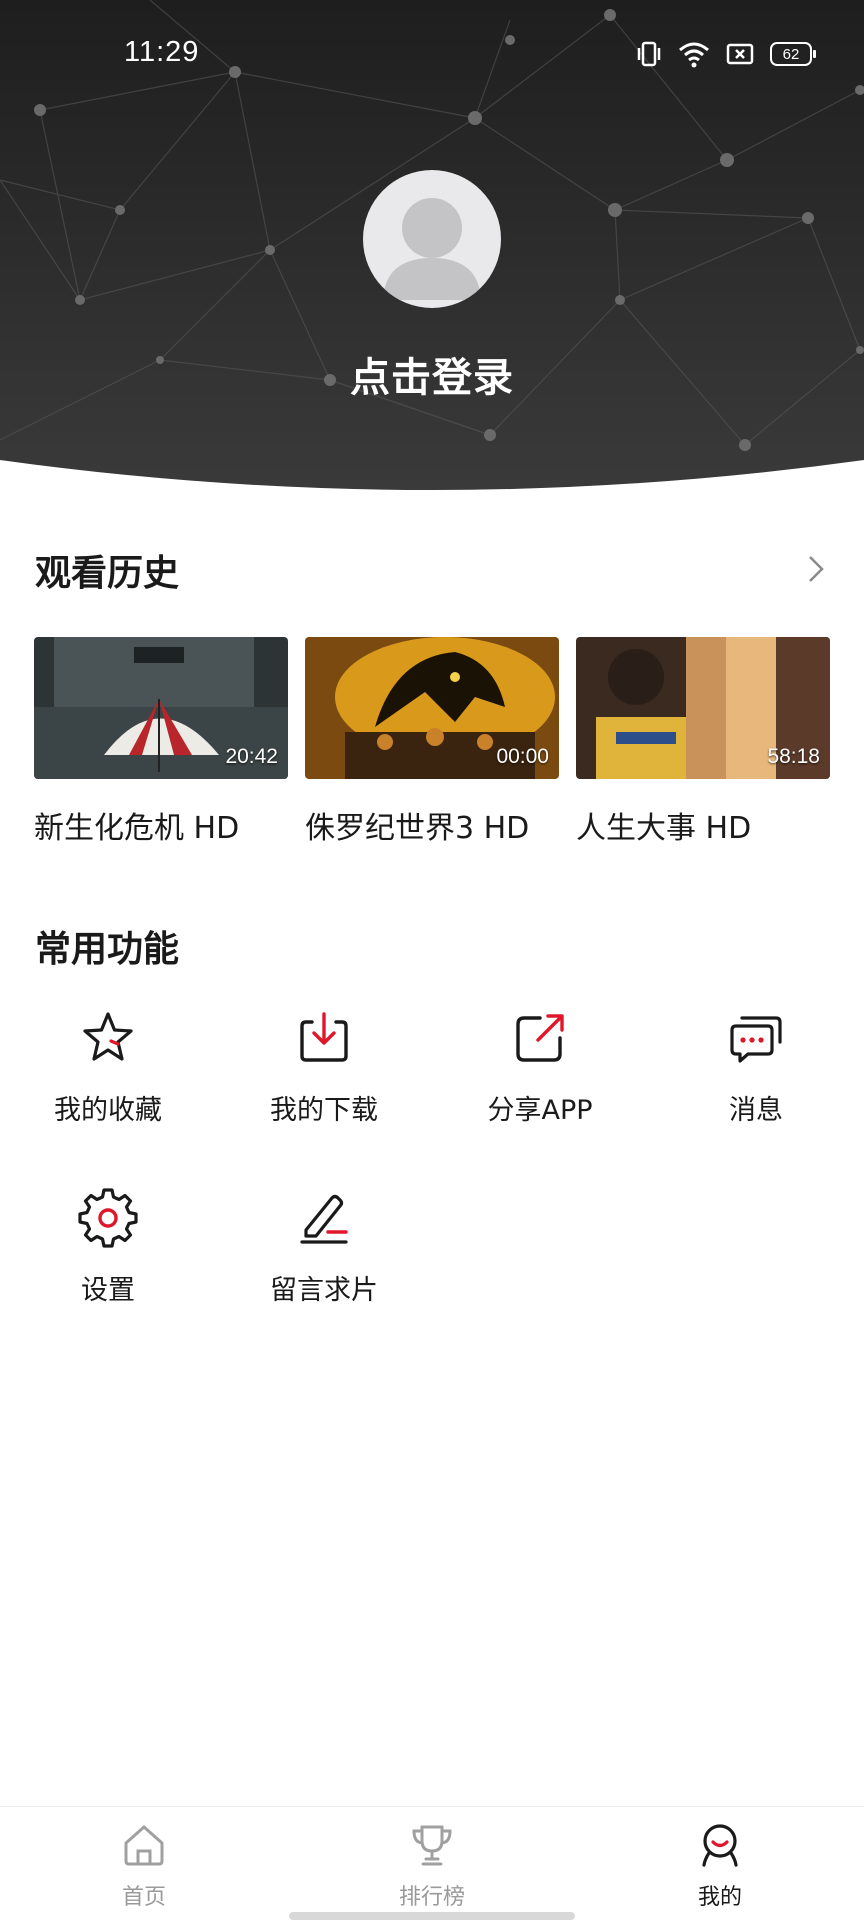  I want to click on downloads-button: 我的下载, so click(324, 1067).